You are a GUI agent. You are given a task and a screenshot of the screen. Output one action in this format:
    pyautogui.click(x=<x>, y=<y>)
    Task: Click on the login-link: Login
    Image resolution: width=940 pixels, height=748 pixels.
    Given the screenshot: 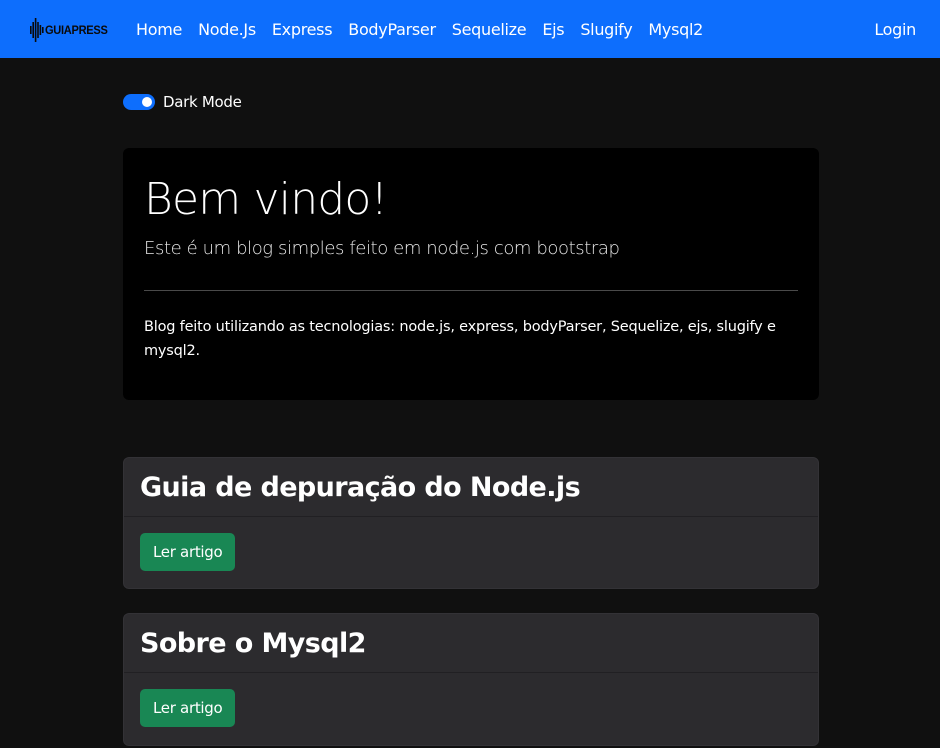 What is the action you would take?
    pyautogui.click(x=895, y=29)
    